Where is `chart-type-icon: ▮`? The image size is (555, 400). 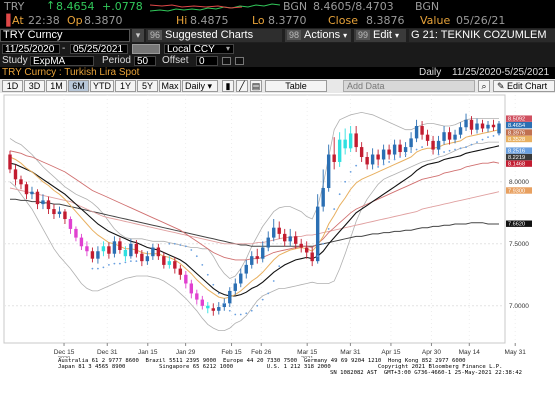
chart-type-icon: ▮ is located at coordinates (228, 86).